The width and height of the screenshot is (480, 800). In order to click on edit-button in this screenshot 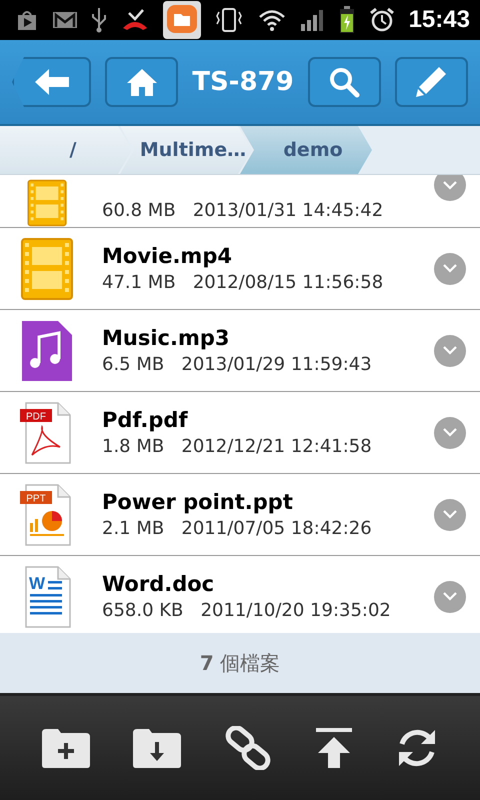, I will do `click(431, 82)`.